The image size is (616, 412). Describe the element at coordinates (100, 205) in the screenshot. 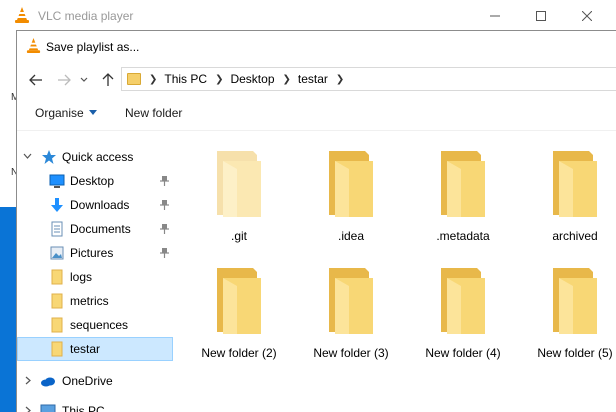

I see `sidebar-item-label: Downloads` at that location.